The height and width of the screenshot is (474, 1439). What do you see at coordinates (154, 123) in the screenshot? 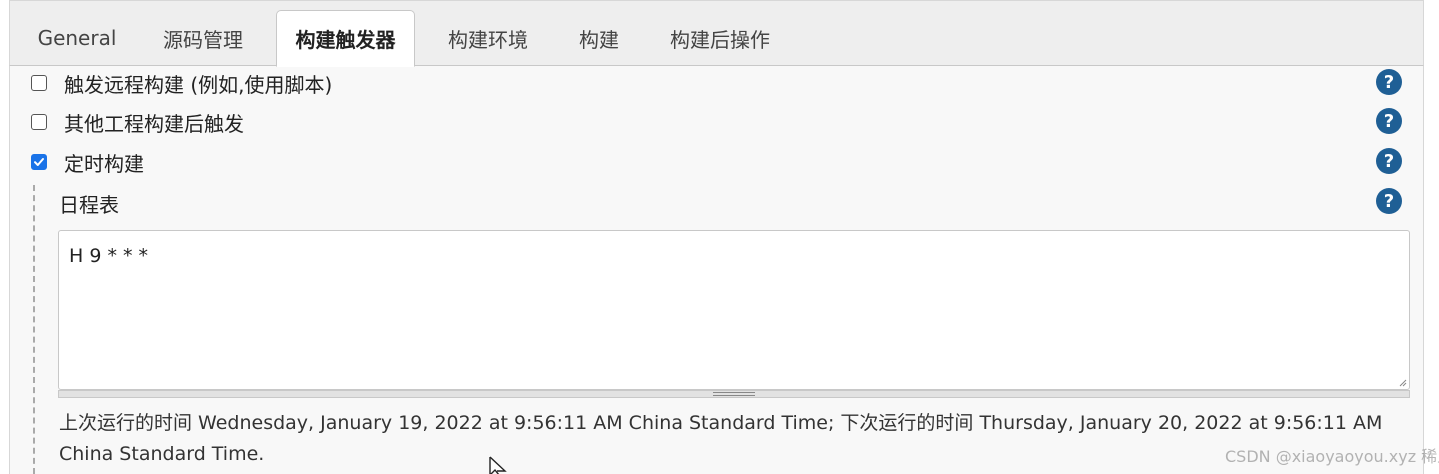
I see `trigger-upstream-label: 其他工程构建后触发` at bounding box center [154, 123].